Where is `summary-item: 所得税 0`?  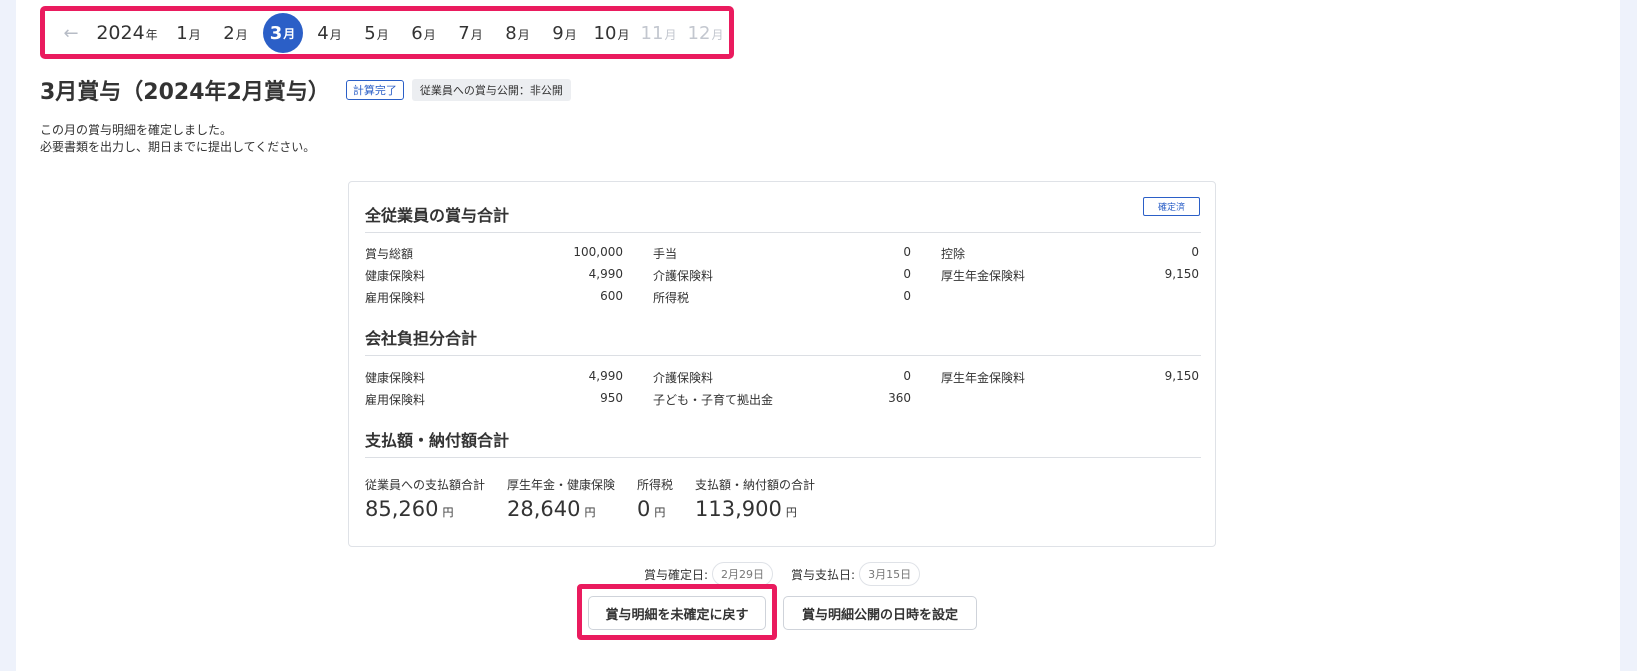 summary-item: 所得税 0 is located at coordinates (782, 297).